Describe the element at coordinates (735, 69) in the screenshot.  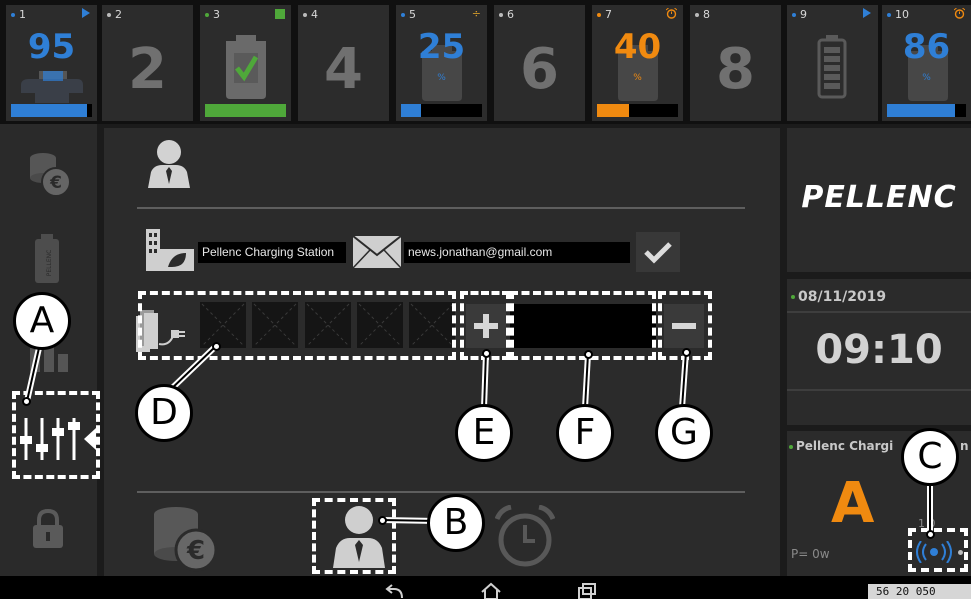
I see `slot-empty-number: 8` at that location.